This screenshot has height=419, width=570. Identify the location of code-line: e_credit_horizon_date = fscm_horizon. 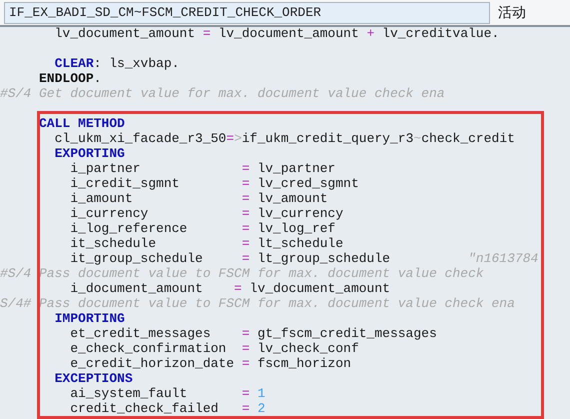
(210, 363).